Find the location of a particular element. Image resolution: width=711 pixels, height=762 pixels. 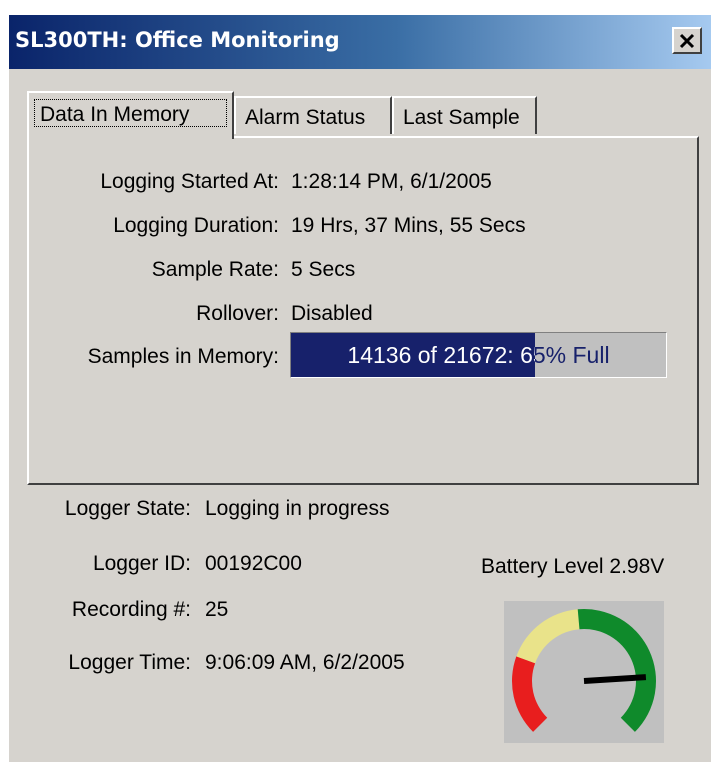

tab-label: Alarm Status is located at coordinates (305, 117).